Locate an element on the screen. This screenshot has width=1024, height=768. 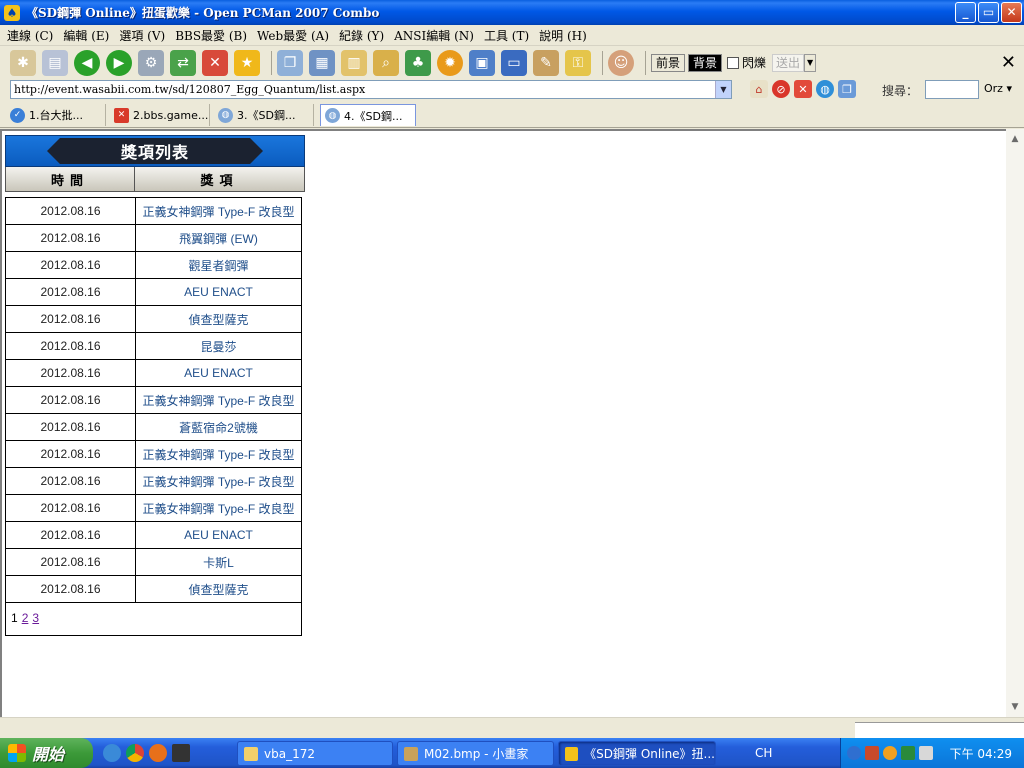
settings-gear-icon: ✹ is located at coordinates (450, 62).